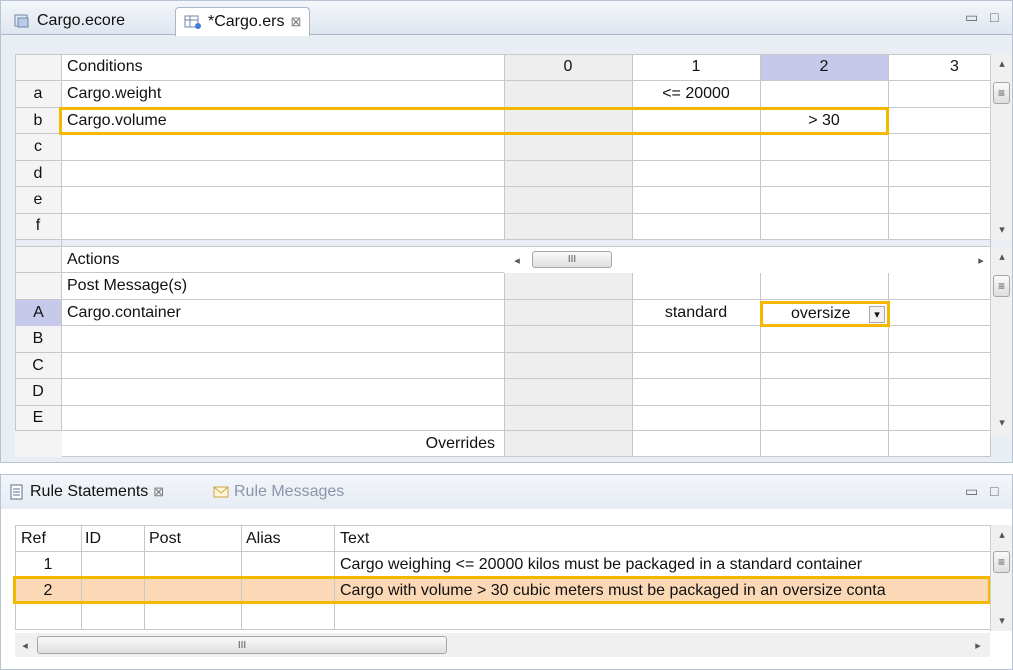  I want to click on row-letter: a, so click(38, 93).